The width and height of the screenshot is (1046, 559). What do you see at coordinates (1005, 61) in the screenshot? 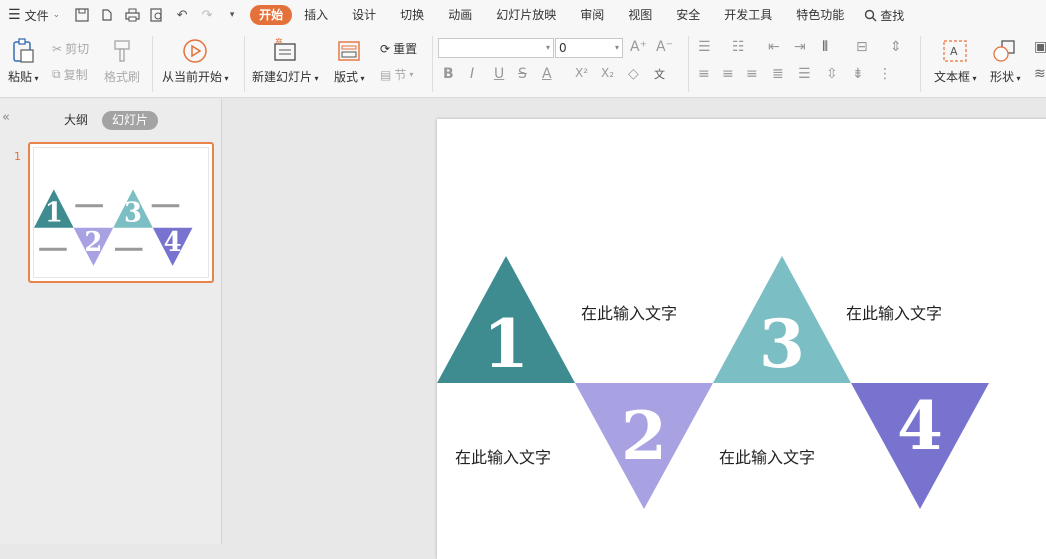
I see `shape-button: 形状 ▾` at bounding box center [1005, 61].